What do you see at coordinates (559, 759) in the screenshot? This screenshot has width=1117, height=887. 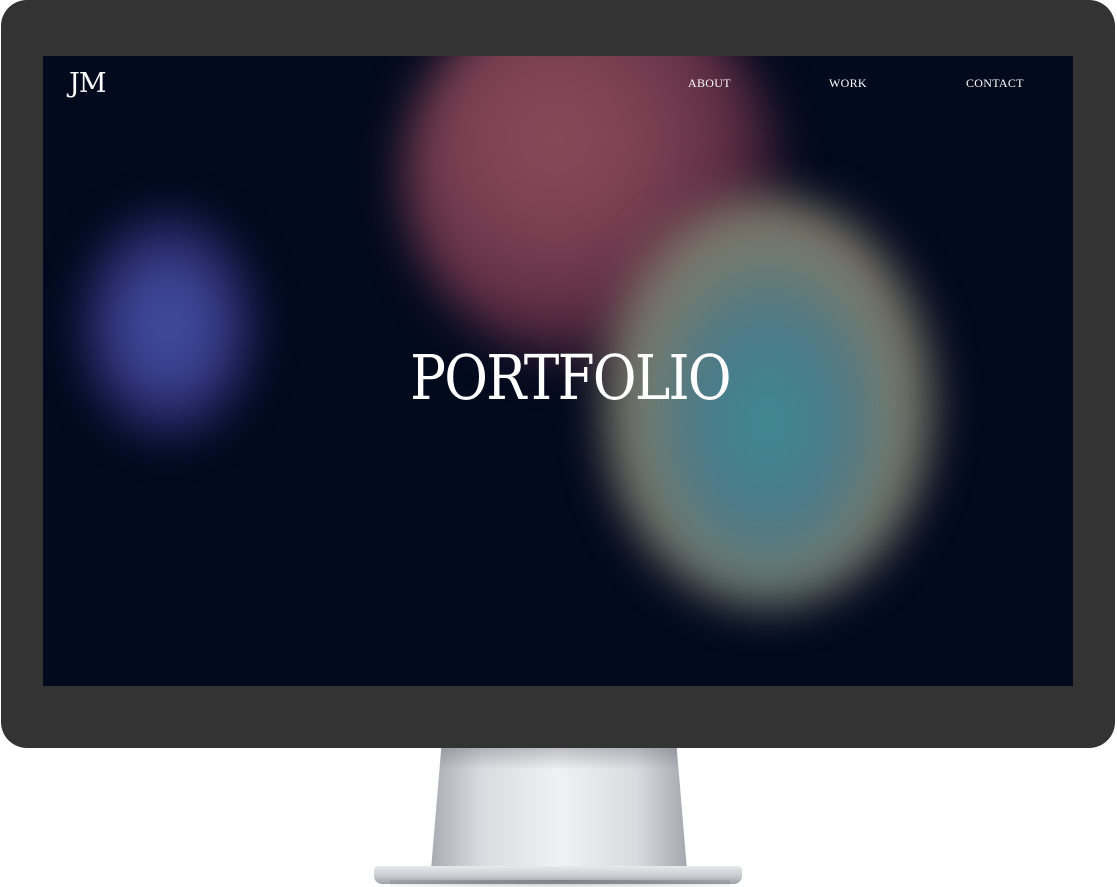 I see `monitor-stand-shade` at bounding box center [559, 759].